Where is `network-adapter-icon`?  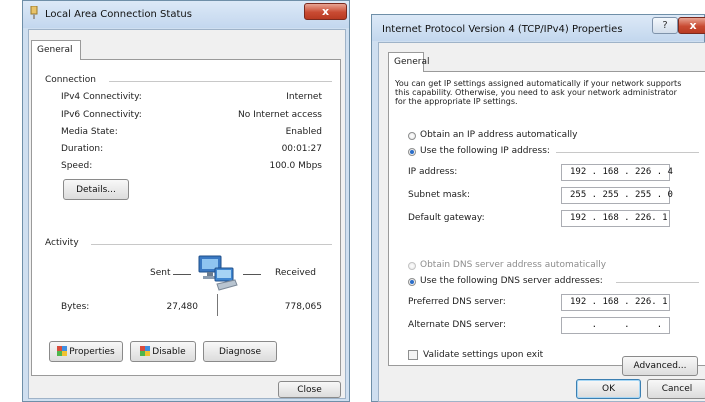
network-adapter-icon is located at coordinates (34, 12).